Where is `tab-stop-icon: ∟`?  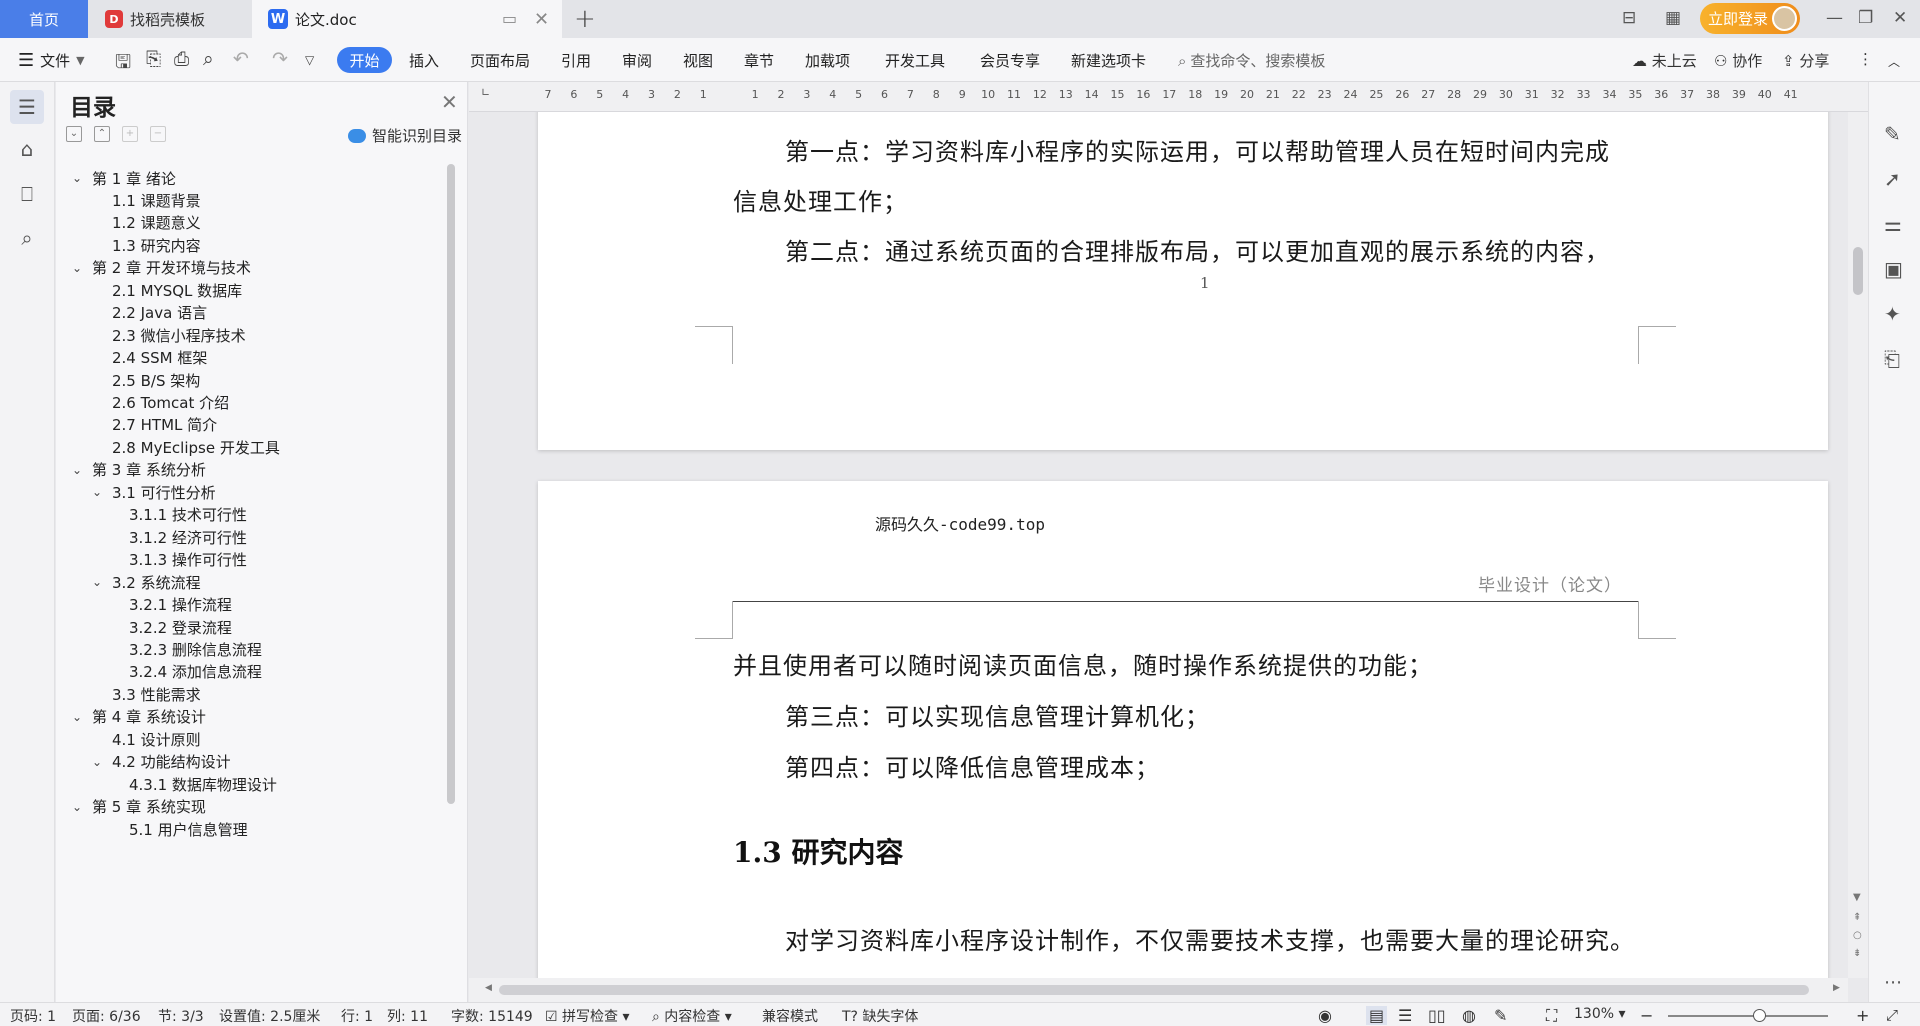
tab-stop-icon: ∟ is located at coordinates (485, 92).